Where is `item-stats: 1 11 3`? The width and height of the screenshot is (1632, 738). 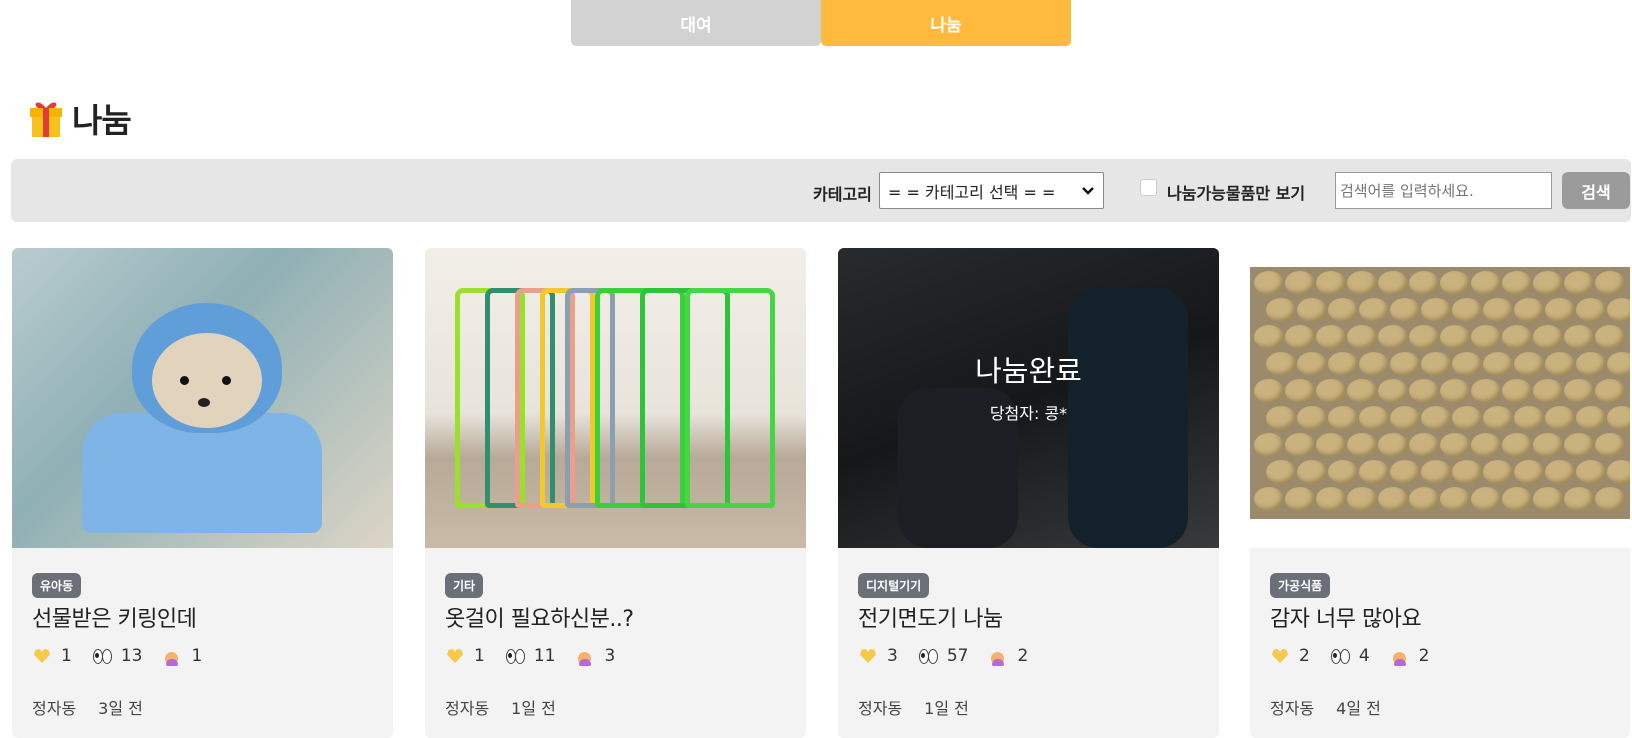
item-stats: 1 11 3 is located at coordinates (540, 656).